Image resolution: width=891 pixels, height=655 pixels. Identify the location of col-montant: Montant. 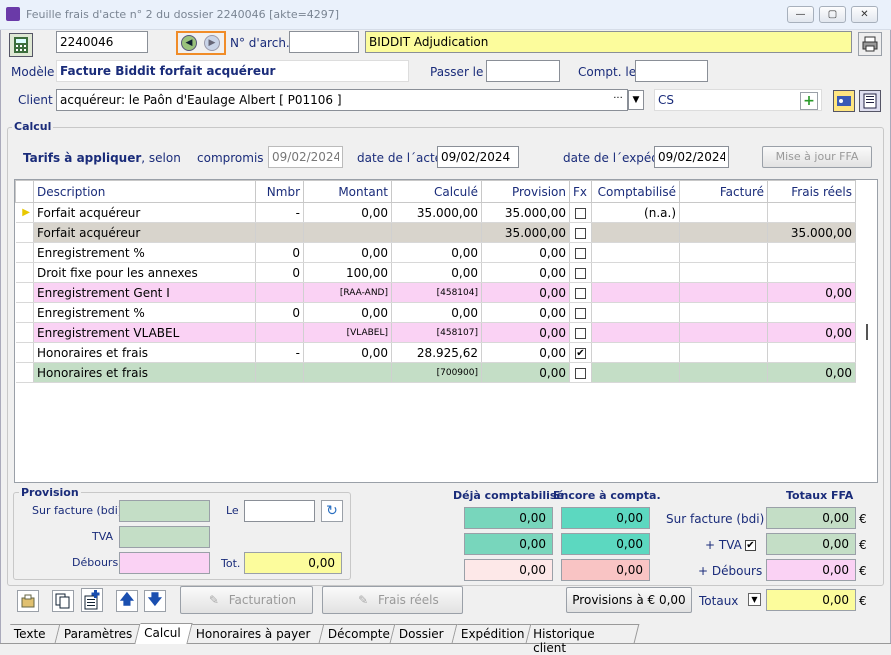
(347, 191).